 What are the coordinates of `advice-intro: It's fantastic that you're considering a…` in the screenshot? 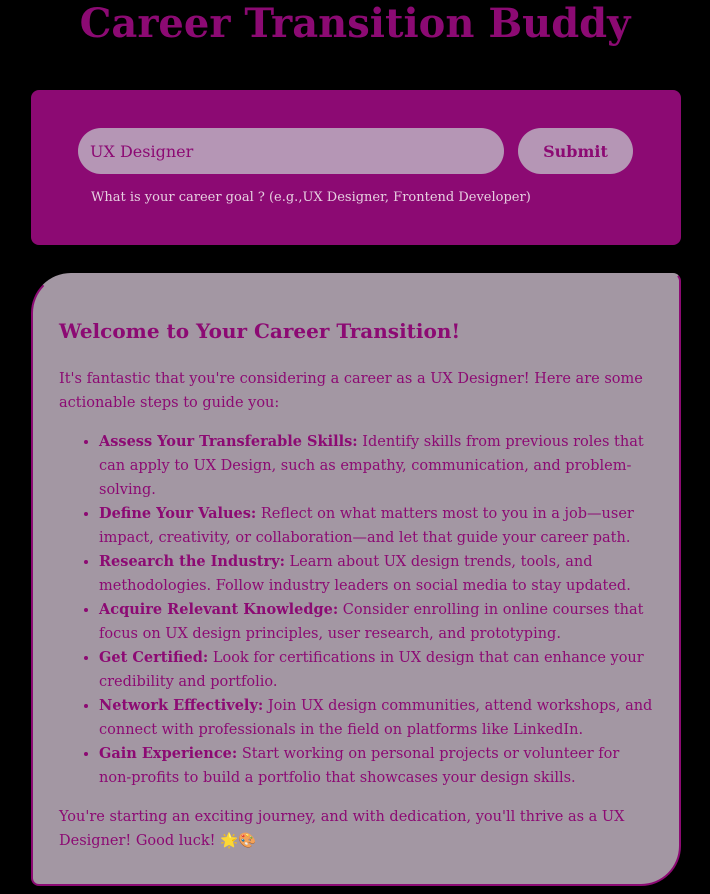 It's located at (351, 391).